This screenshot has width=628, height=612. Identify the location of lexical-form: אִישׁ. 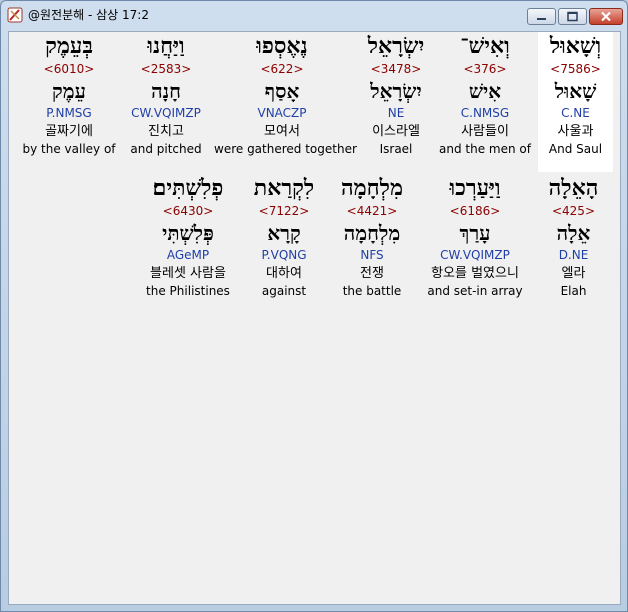
(485, 91).